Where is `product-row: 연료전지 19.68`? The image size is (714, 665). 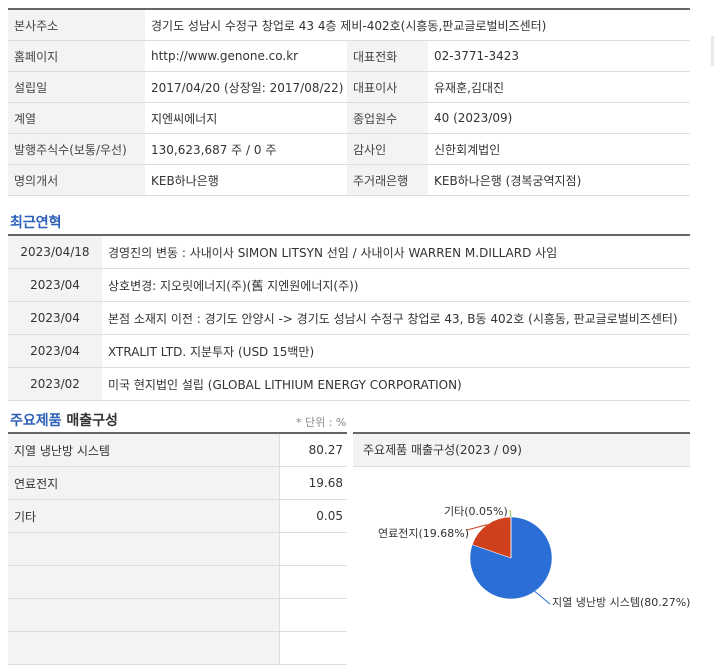 product-row: 연료전지 19.68 is located at coordinates (177, 483).